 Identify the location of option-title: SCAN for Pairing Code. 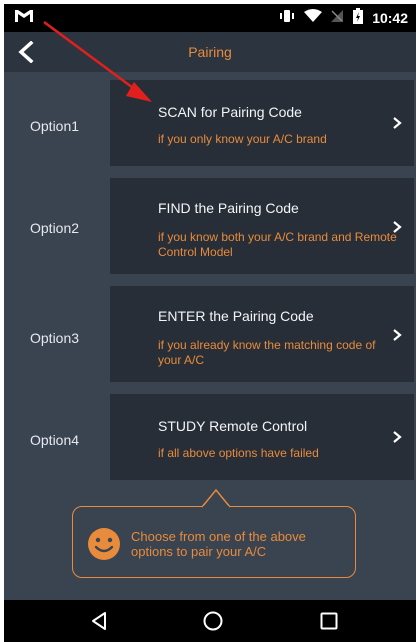
(230, 112).